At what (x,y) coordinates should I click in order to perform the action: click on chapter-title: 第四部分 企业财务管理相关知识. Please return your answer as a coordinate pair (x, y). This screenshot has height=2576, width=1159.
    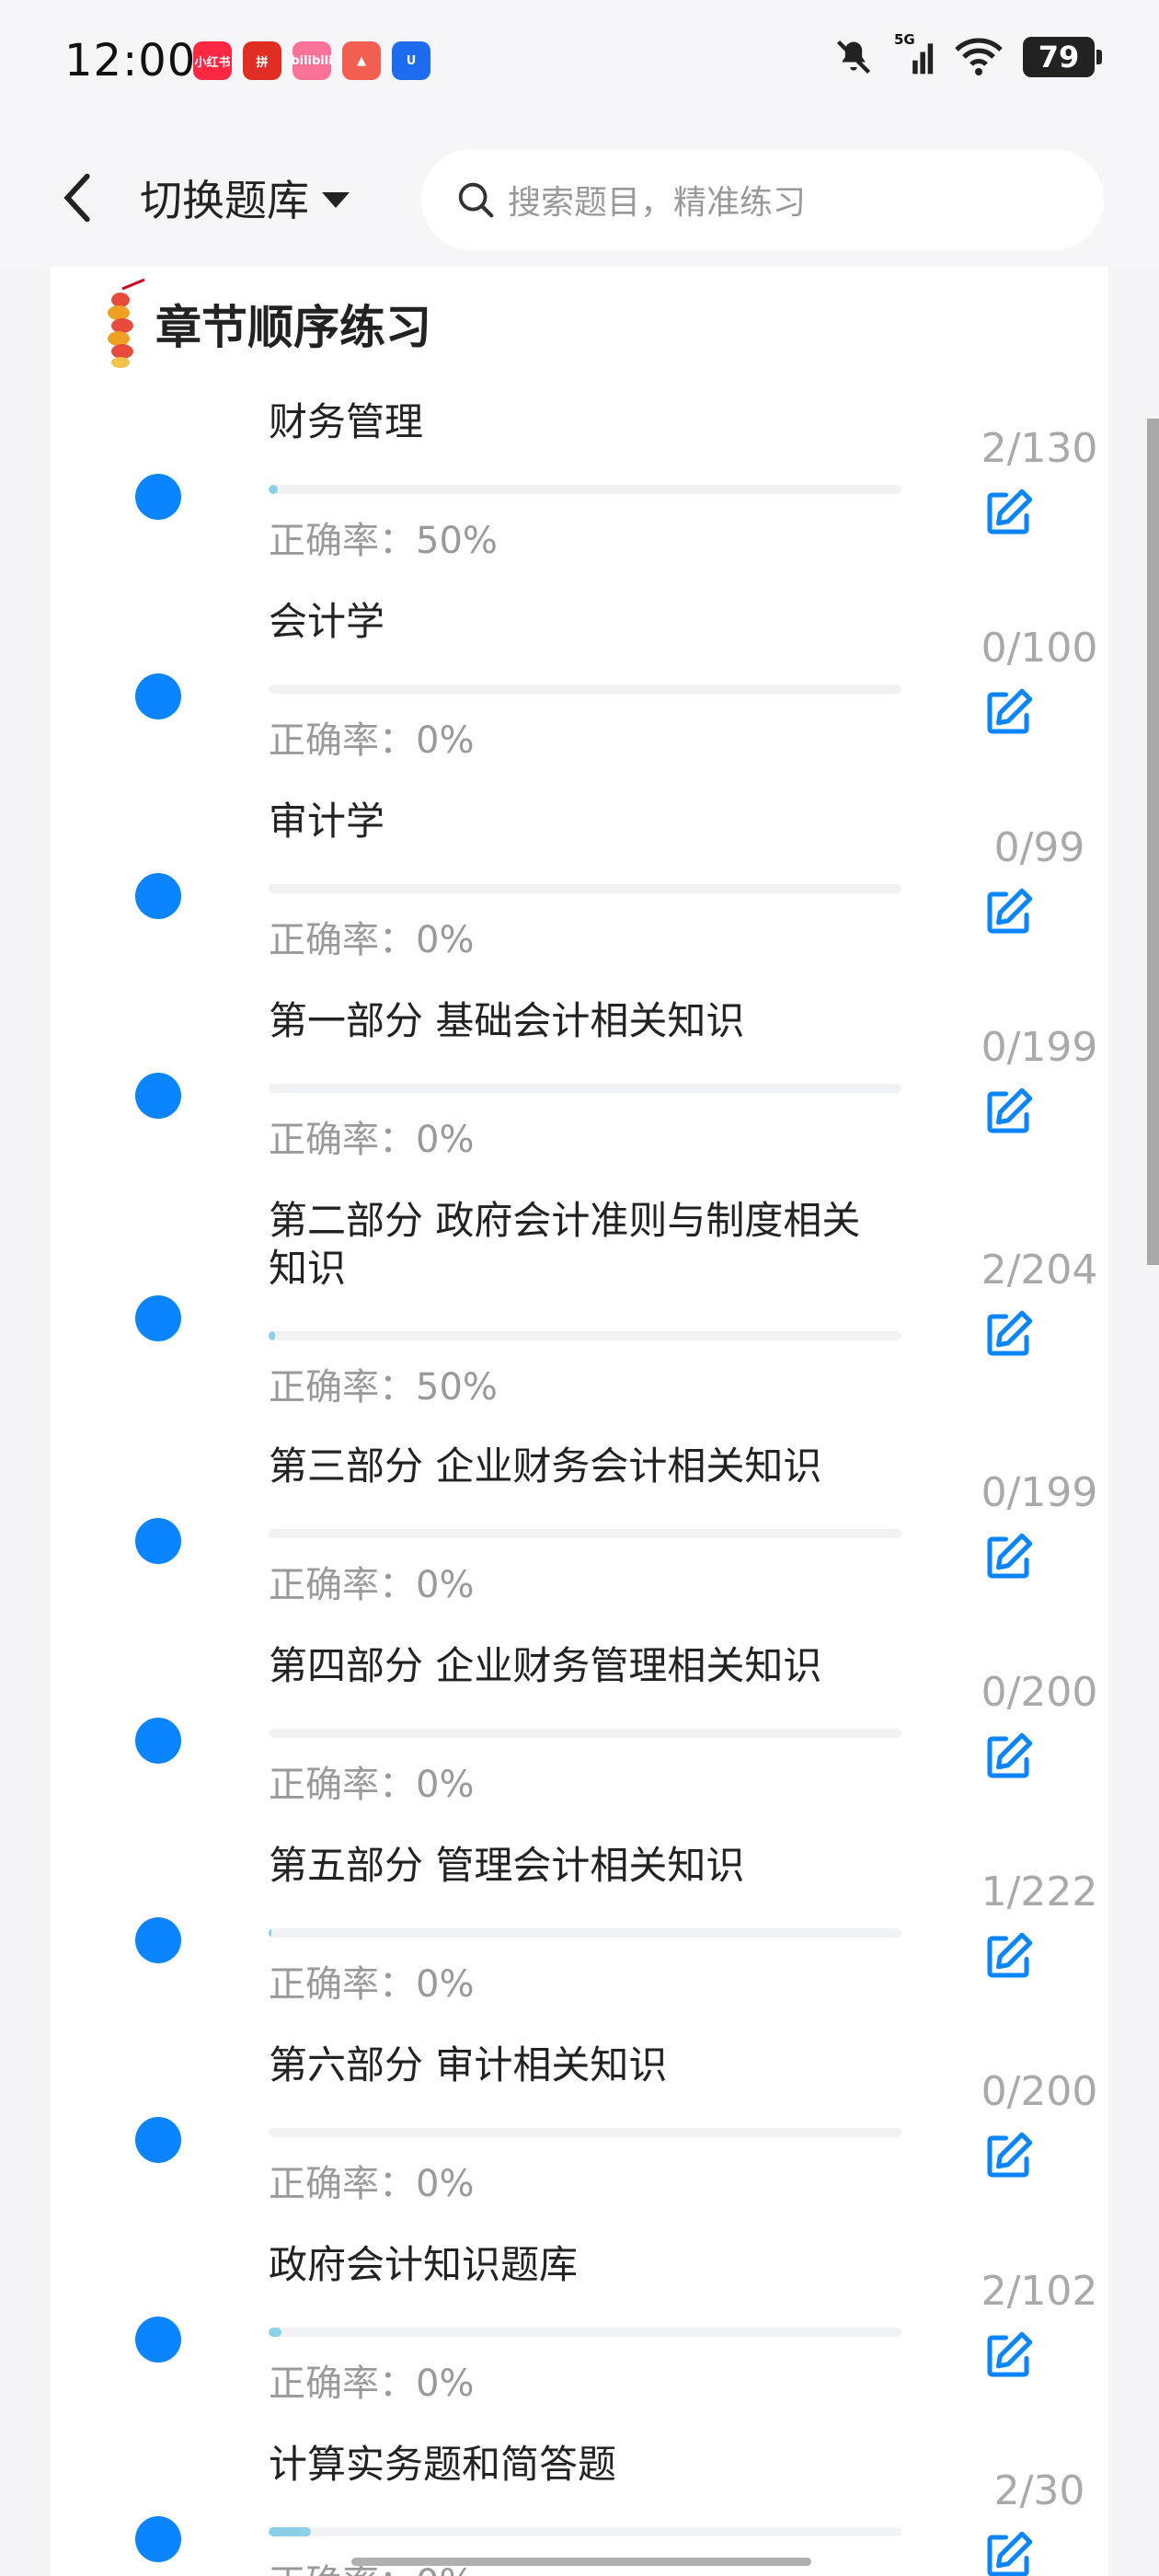
    Looking at the image, I should click on (545, 1665).